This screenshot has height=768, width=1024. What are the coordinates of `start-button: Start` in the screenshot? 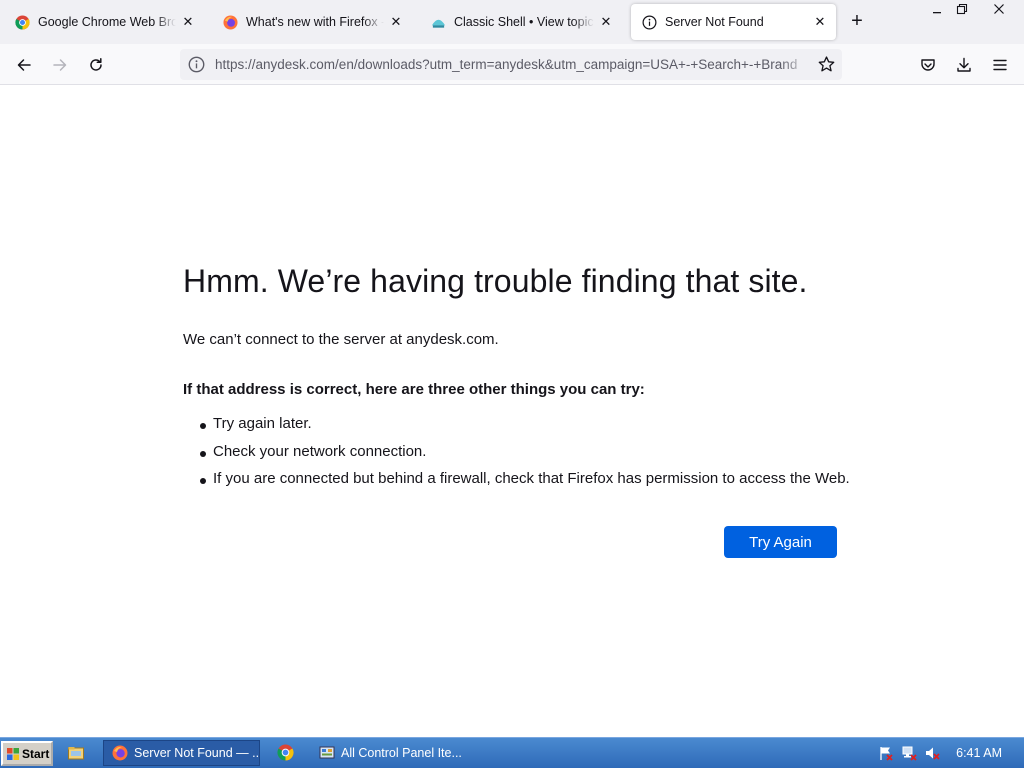 It's located at (27, 753).